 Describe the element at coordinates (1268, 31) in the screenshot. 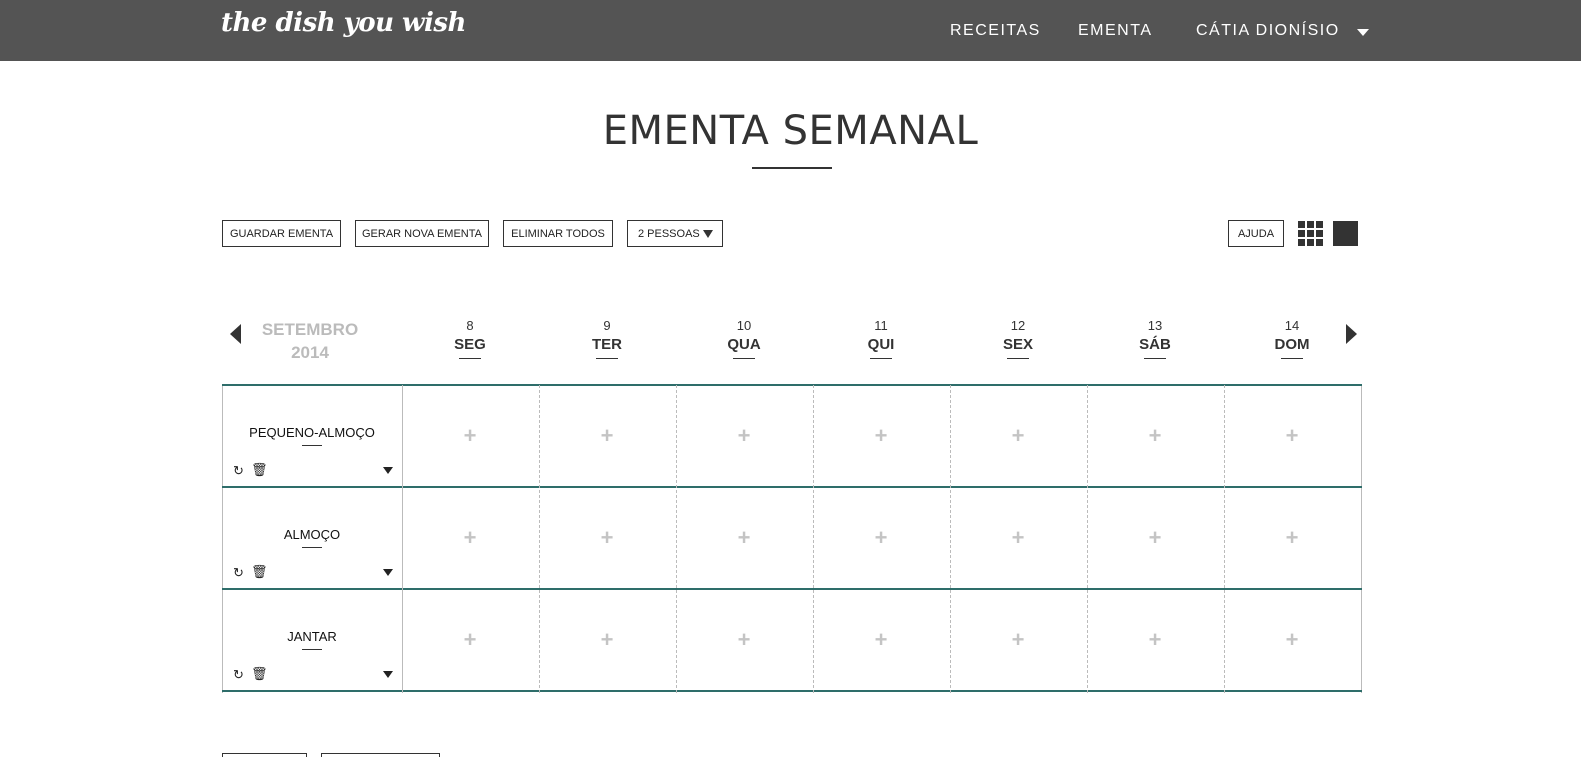

I see `nav-user-menu: CÁTIA DIONÍSIO` at that location.